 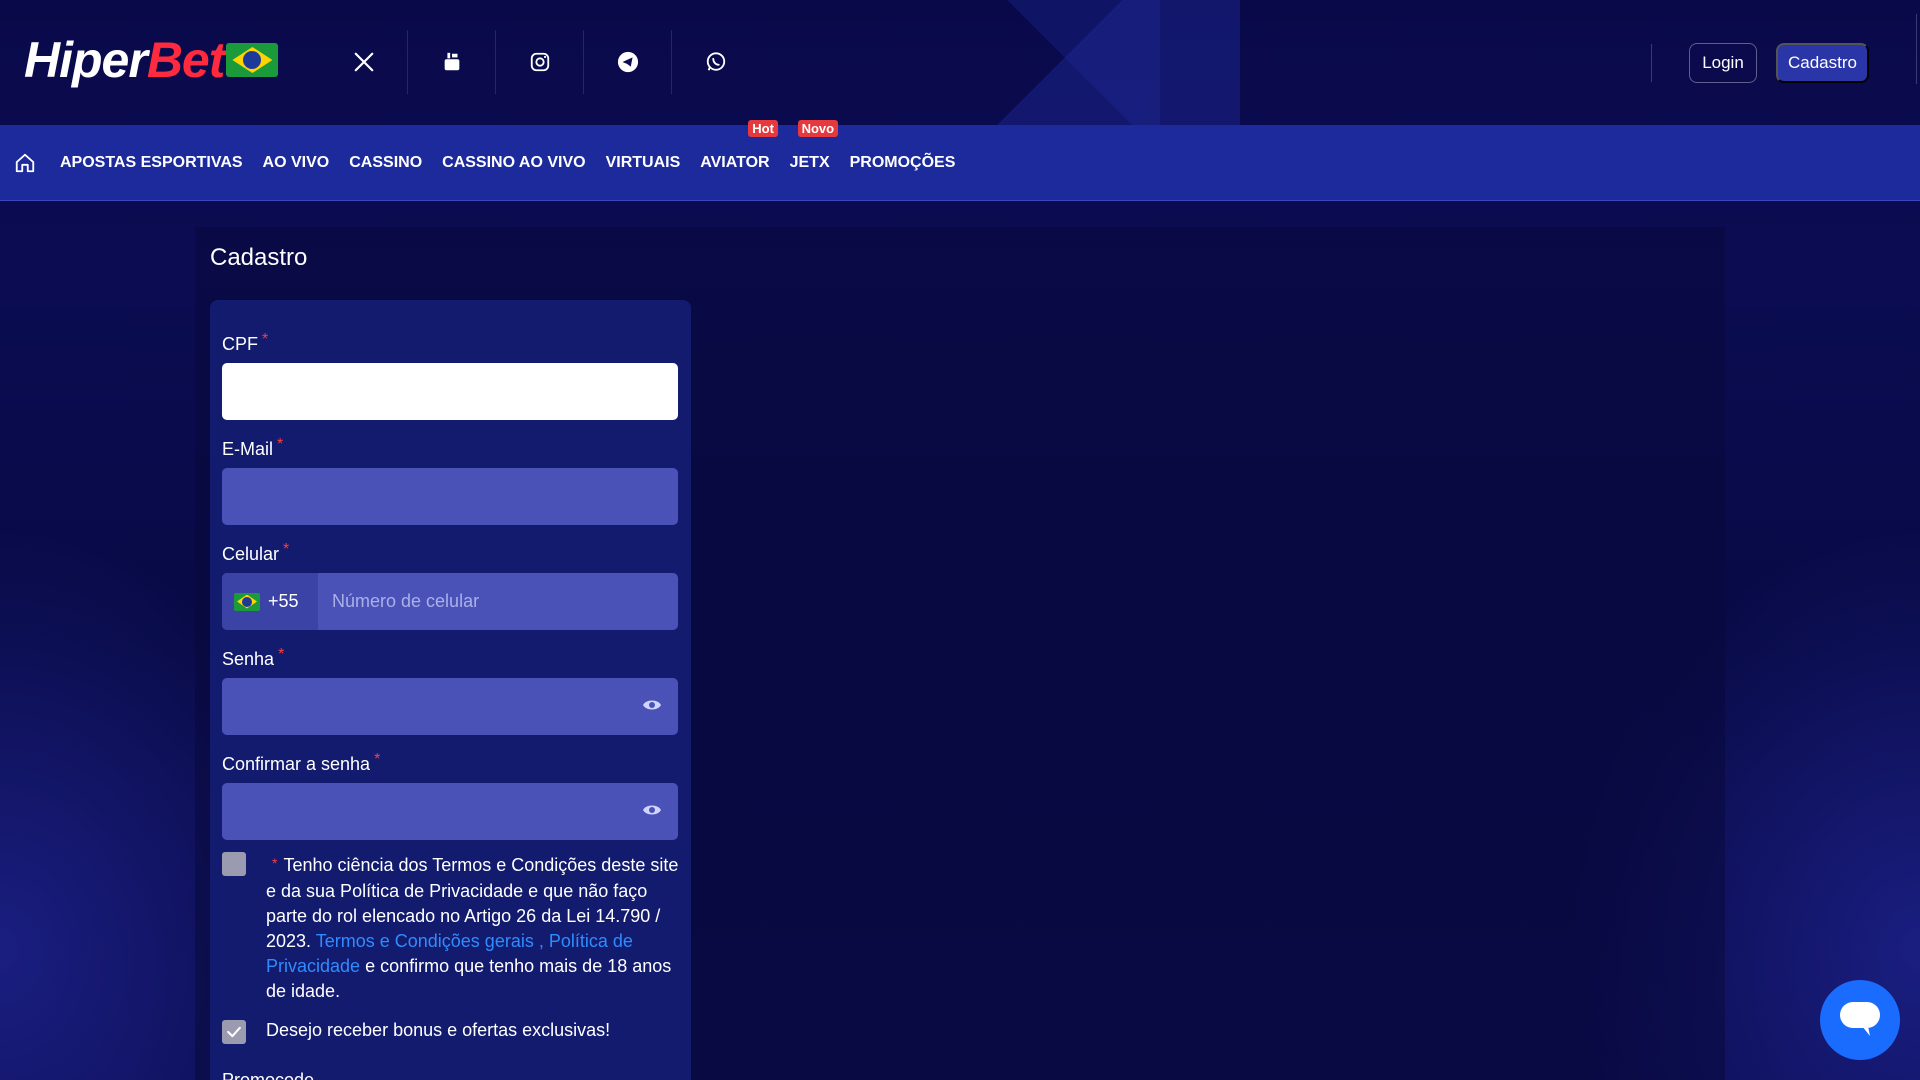 I want to click on whatsapp-icon, so click(x=716, y=61).